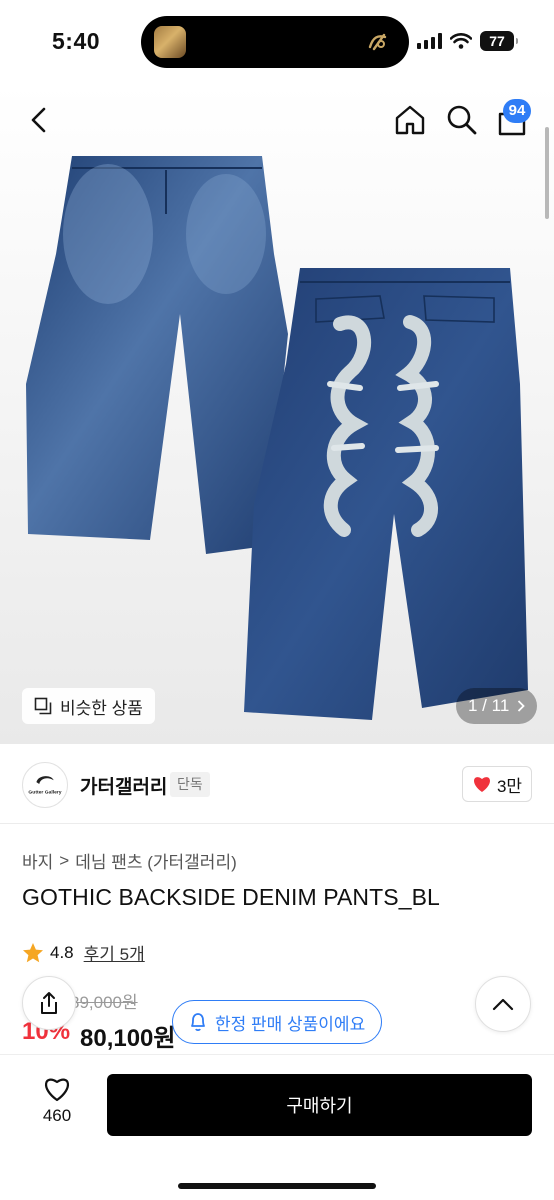 This screenshot has height=1200, width=554. I want to click on brand-name: 가터갤러리, so click(123, 785).